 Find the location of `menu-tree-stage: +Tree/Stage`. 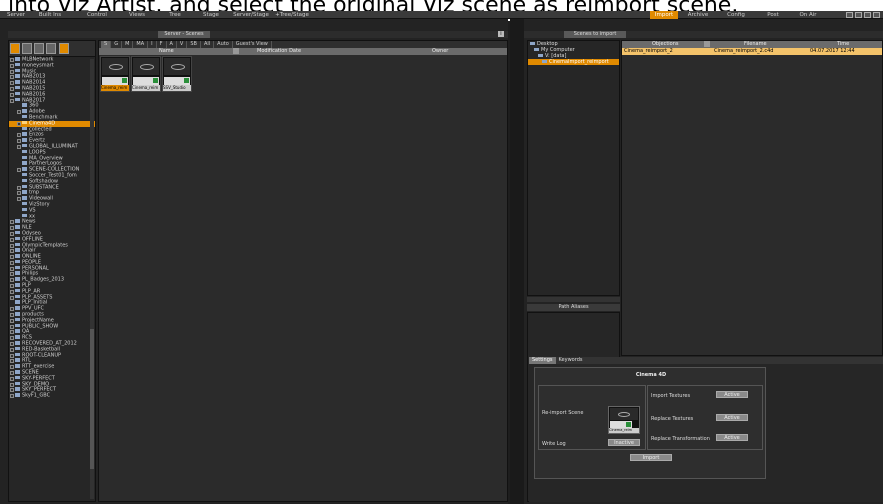

menu-tree-stage: +Tree/Stage is located at coordinates (292, 15).